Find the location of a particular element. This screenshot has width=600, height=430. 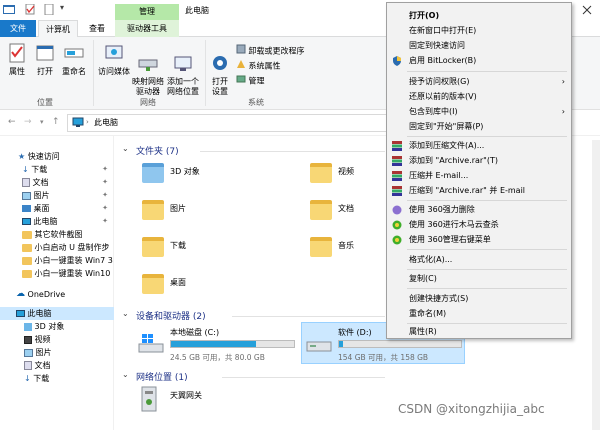

explorer-app-icon is located at coordinates (9, 9).